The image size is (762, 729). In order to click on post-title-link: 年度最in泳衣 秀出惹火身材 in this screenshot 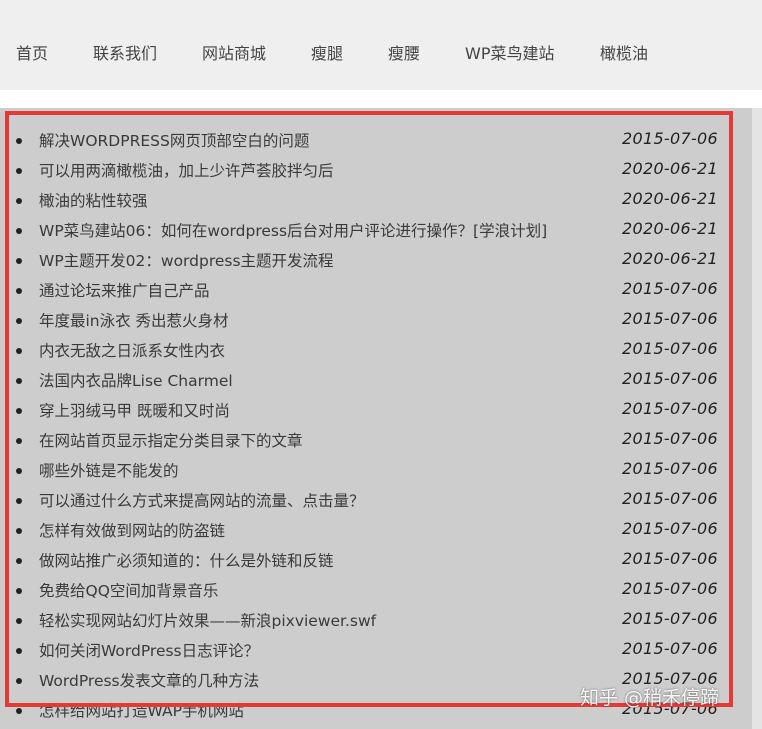, I will do `click(134, 320)`.